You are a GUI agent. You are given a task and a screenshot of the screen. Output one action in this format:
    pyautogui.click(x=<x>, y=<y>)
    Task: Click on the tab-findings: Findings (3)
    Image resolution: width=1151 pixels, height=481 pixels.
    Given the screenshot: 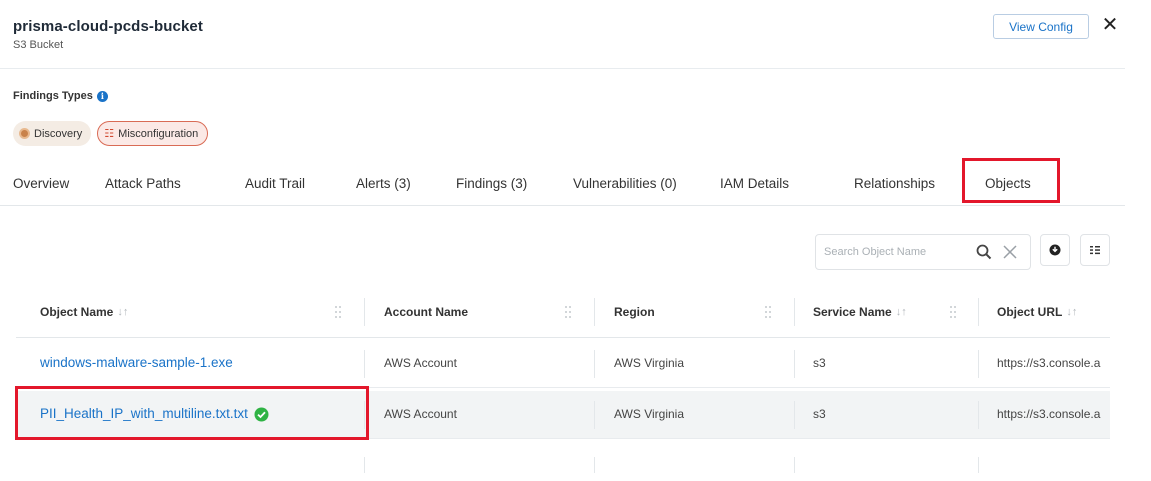 What is the action you would take?
    pyautogui.click(x=491, y=183)
    